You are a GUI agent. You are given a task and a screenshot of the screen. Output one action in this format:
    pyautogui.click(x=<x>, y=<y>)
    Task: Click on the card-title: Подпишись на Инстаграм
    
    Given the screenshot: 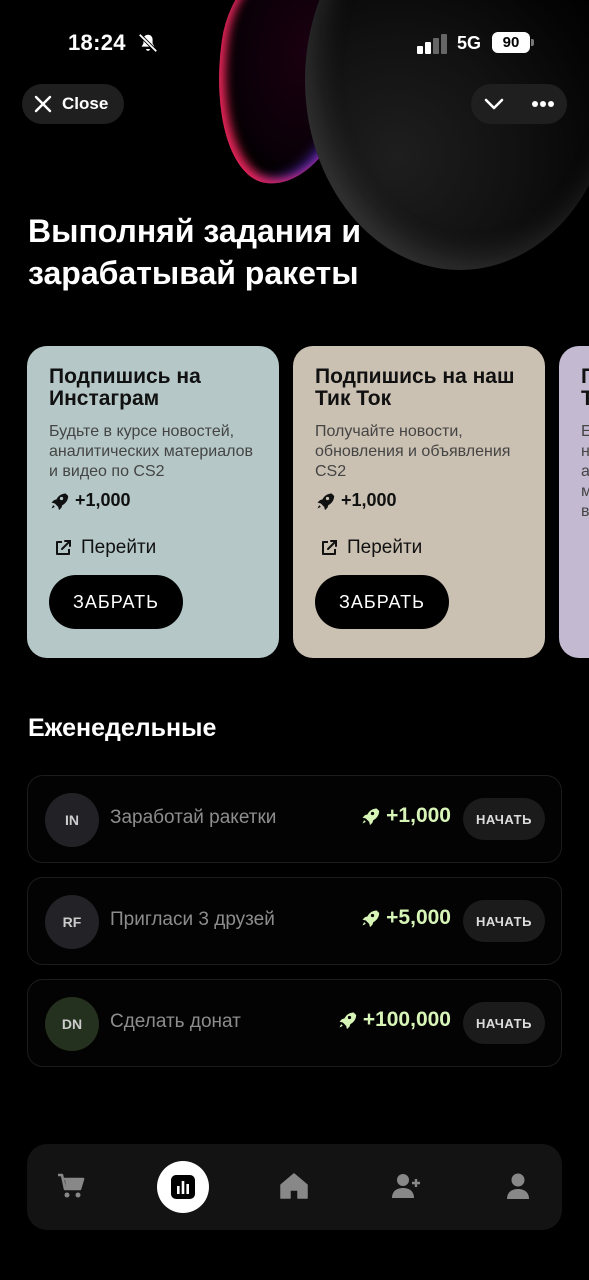 What is the action you would take?
    pyautogui.click(x=125, y=387)
    